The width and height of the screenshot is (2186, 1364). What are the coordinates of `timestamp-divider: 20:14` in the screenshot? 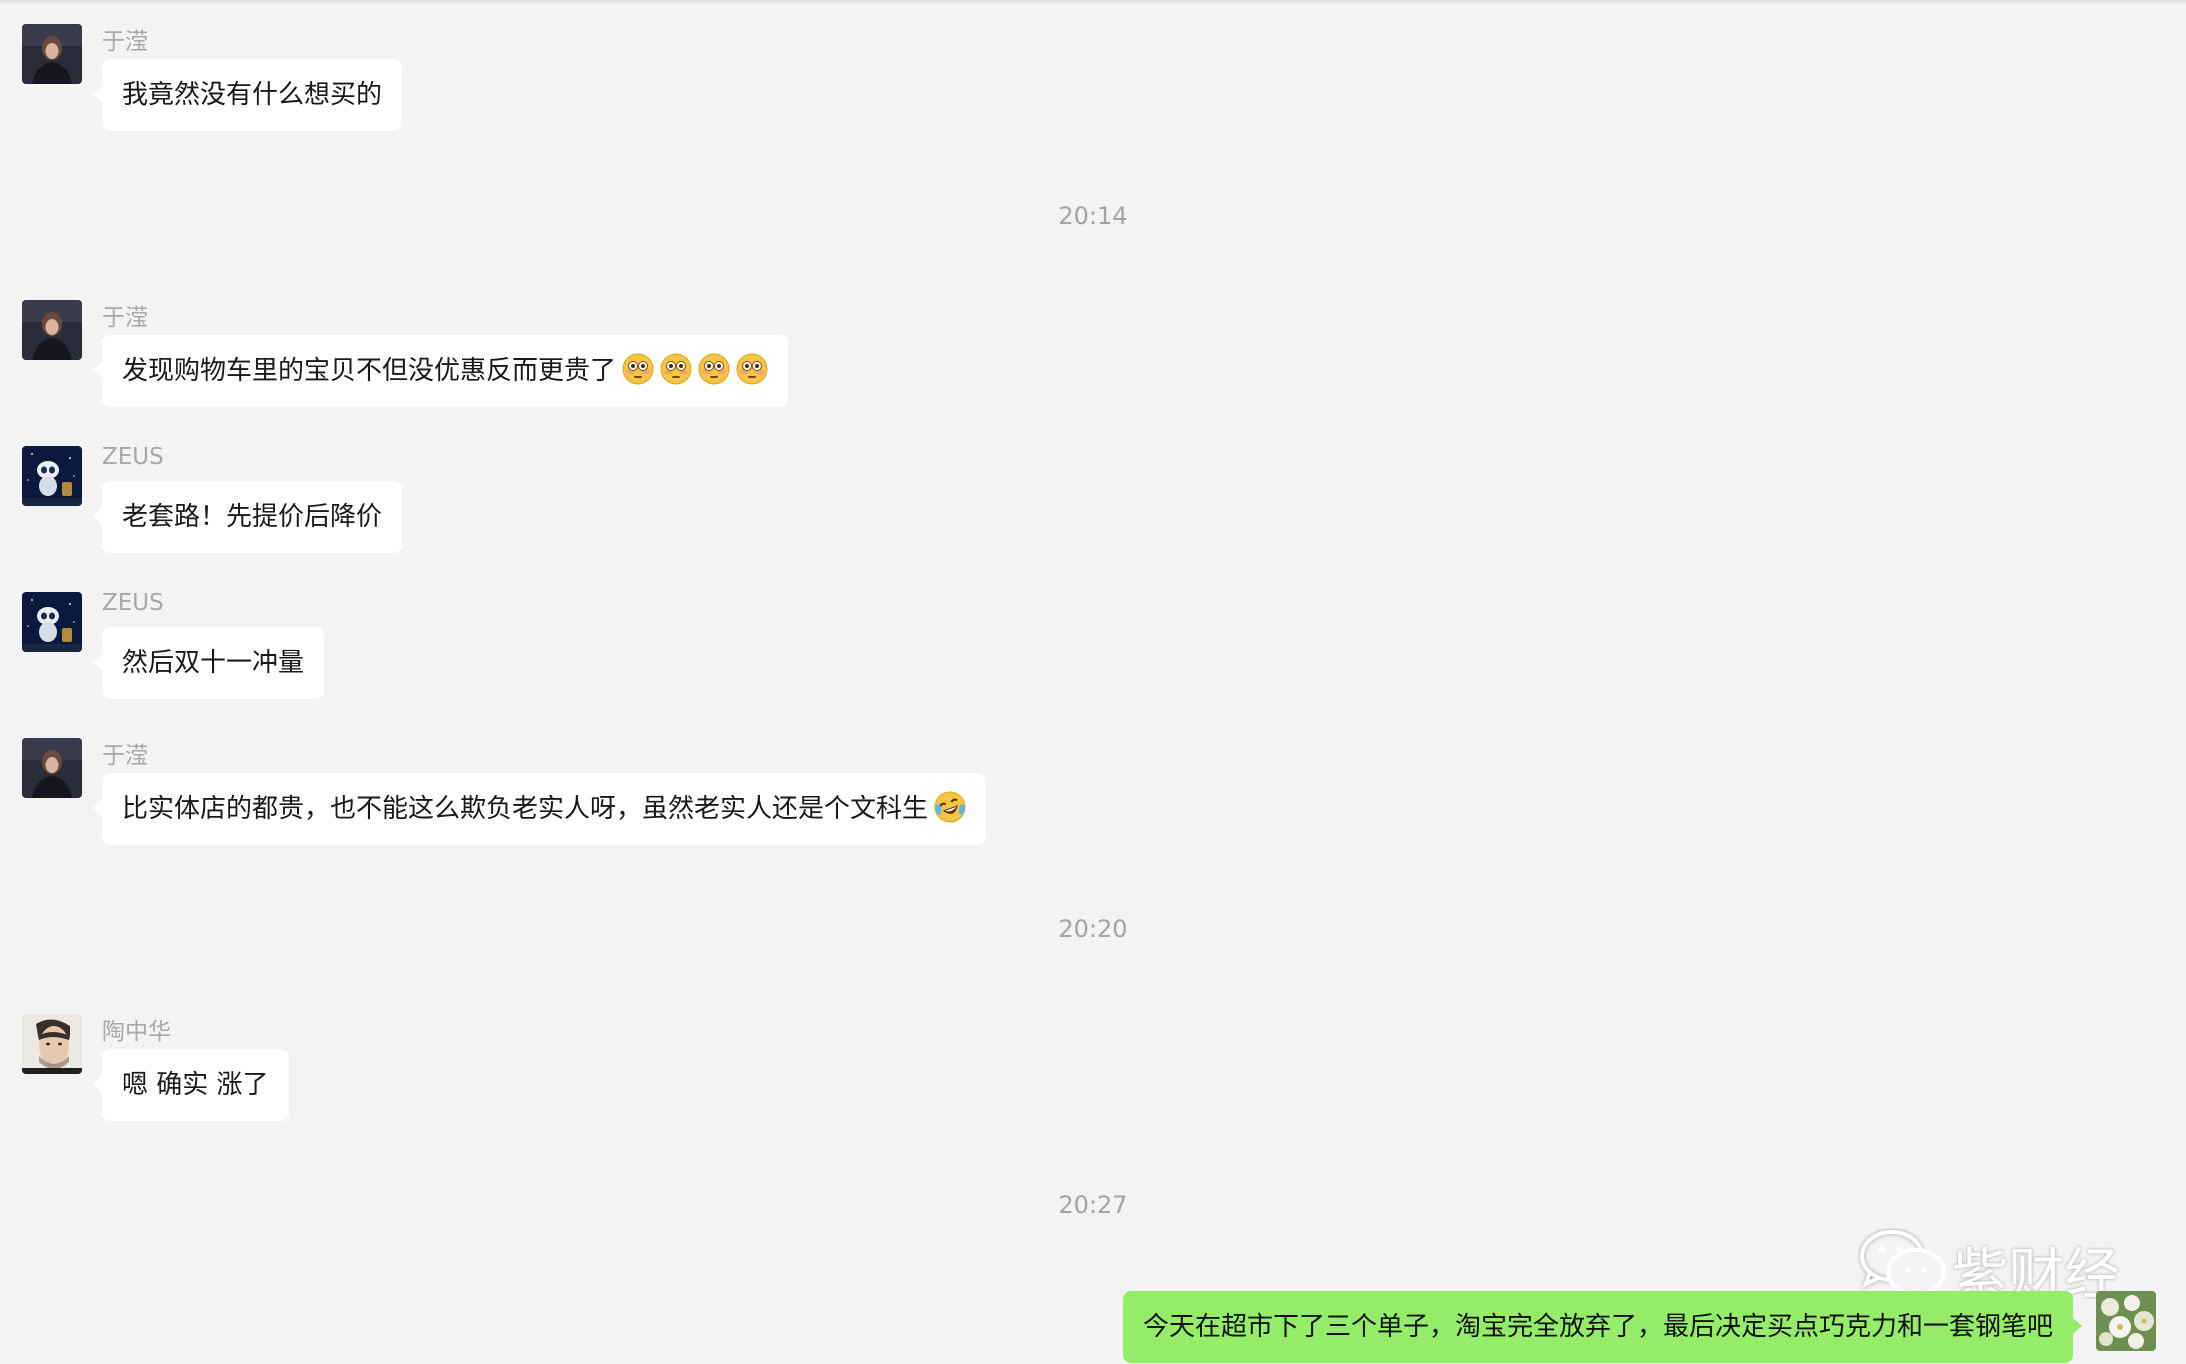 It's located at (1093, 216).